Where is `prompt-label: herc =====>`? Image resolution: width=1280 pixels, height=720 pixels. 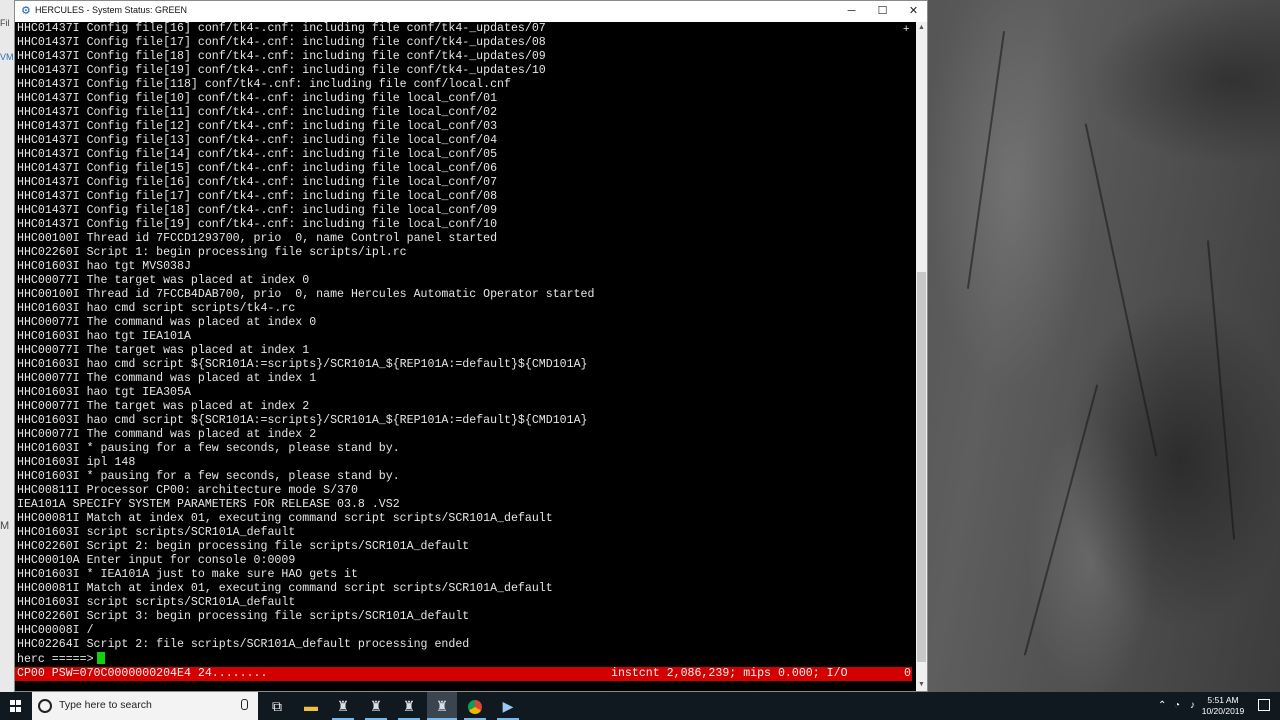 prompt-label: herc =====> is located at coordinates (55, 659).